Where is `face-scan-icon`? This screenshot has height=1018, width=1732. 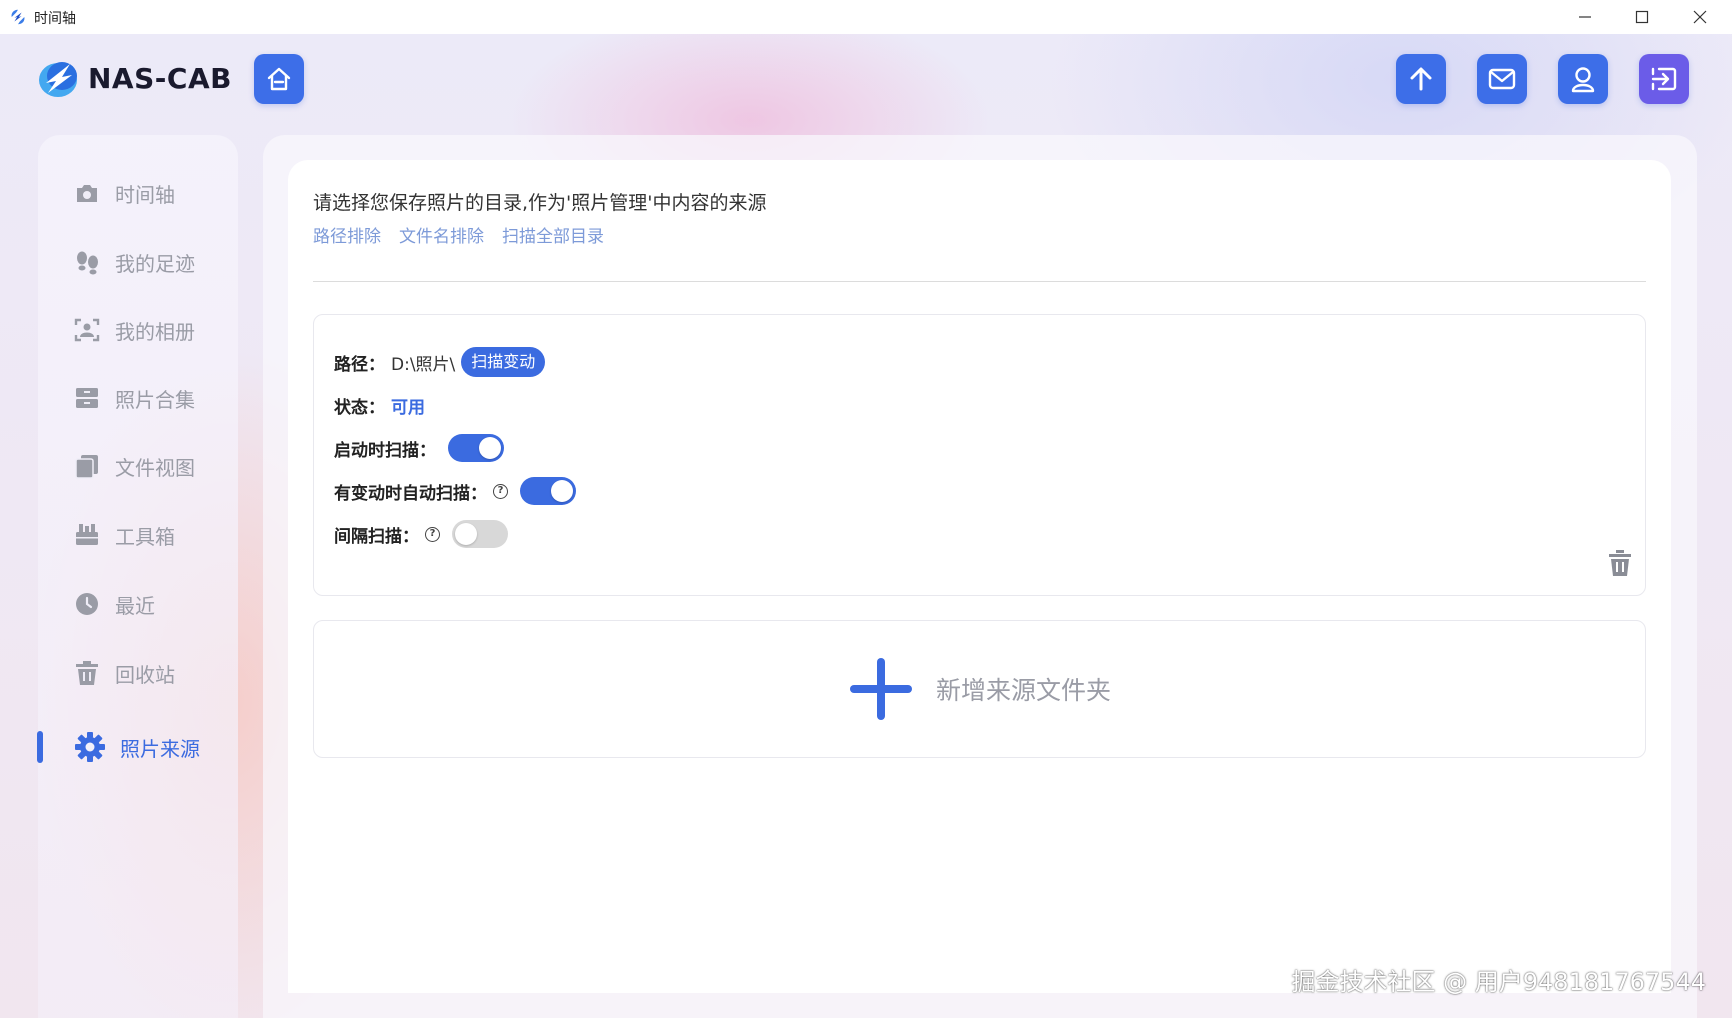 face-scan-icon is located at coordinates (87, 330).